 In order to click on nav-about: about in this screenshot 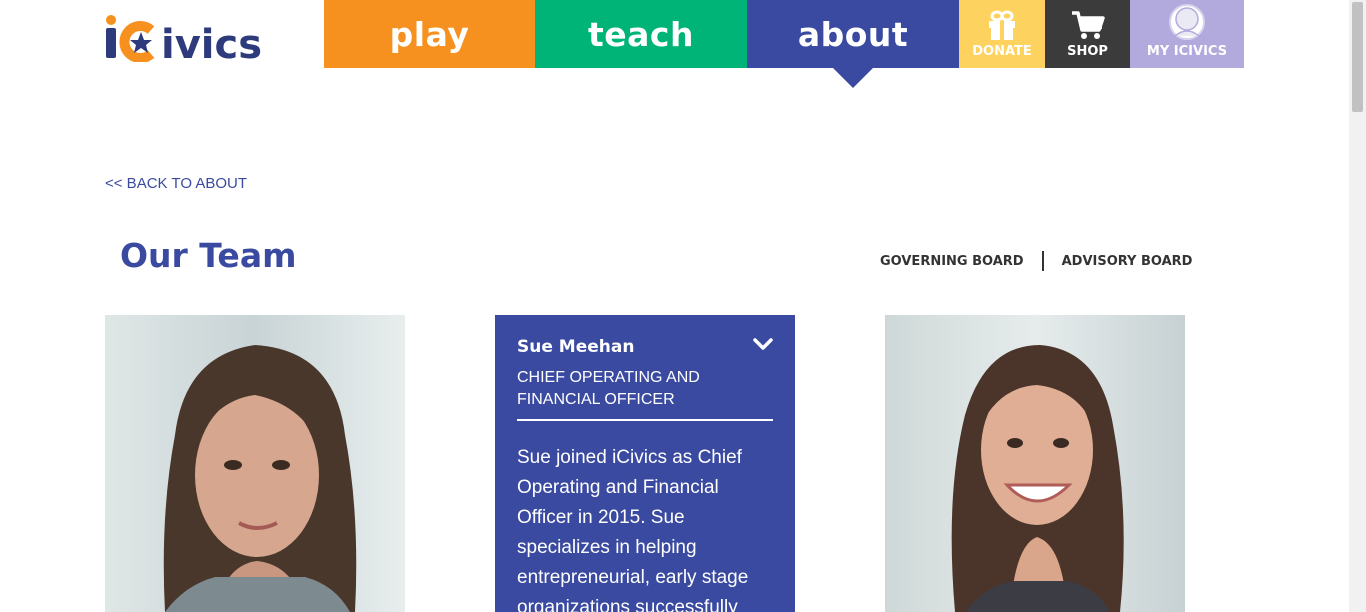, I will do `click(853, 44)`.